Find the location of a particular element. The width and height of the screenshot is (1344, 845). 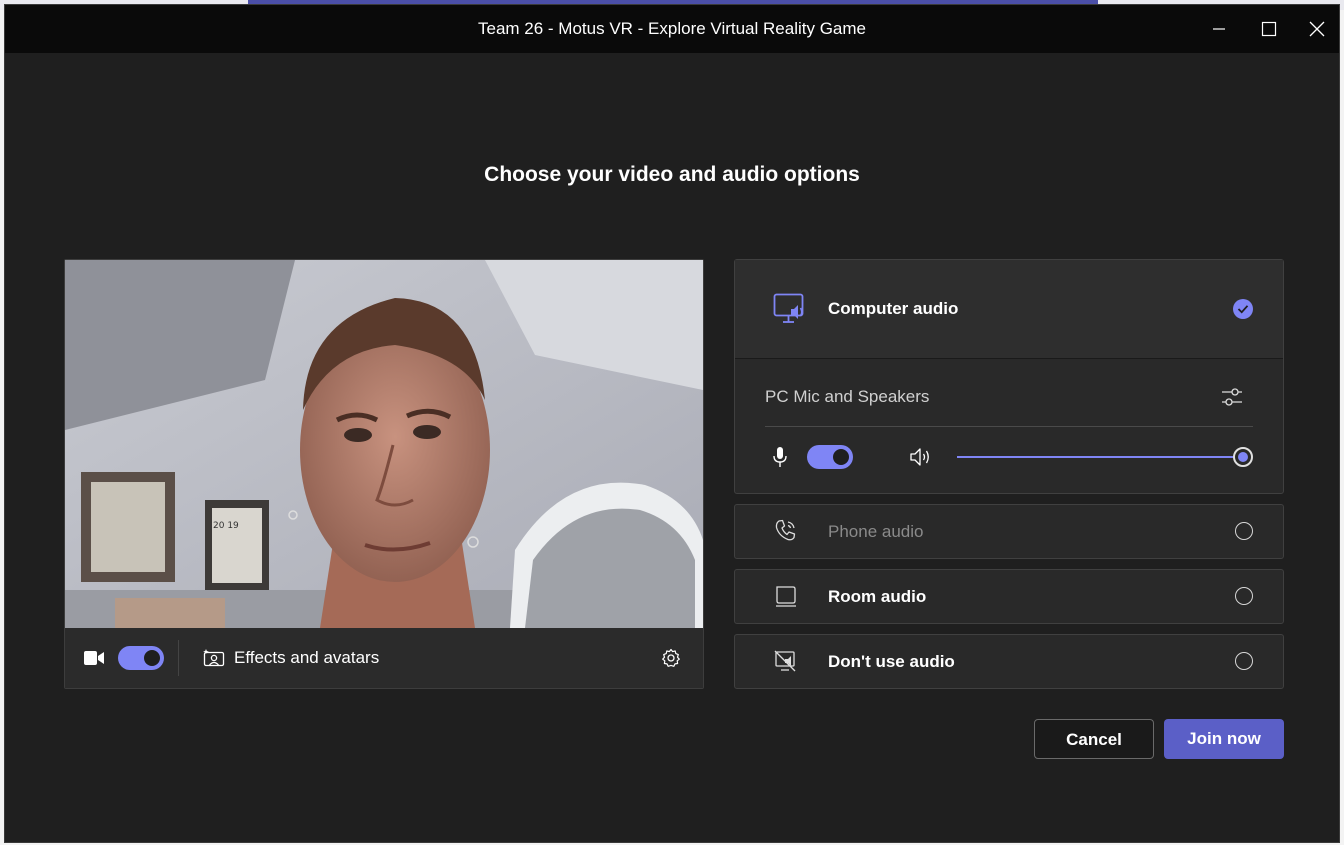

room-device-icon is located at coordinates (786, 596).